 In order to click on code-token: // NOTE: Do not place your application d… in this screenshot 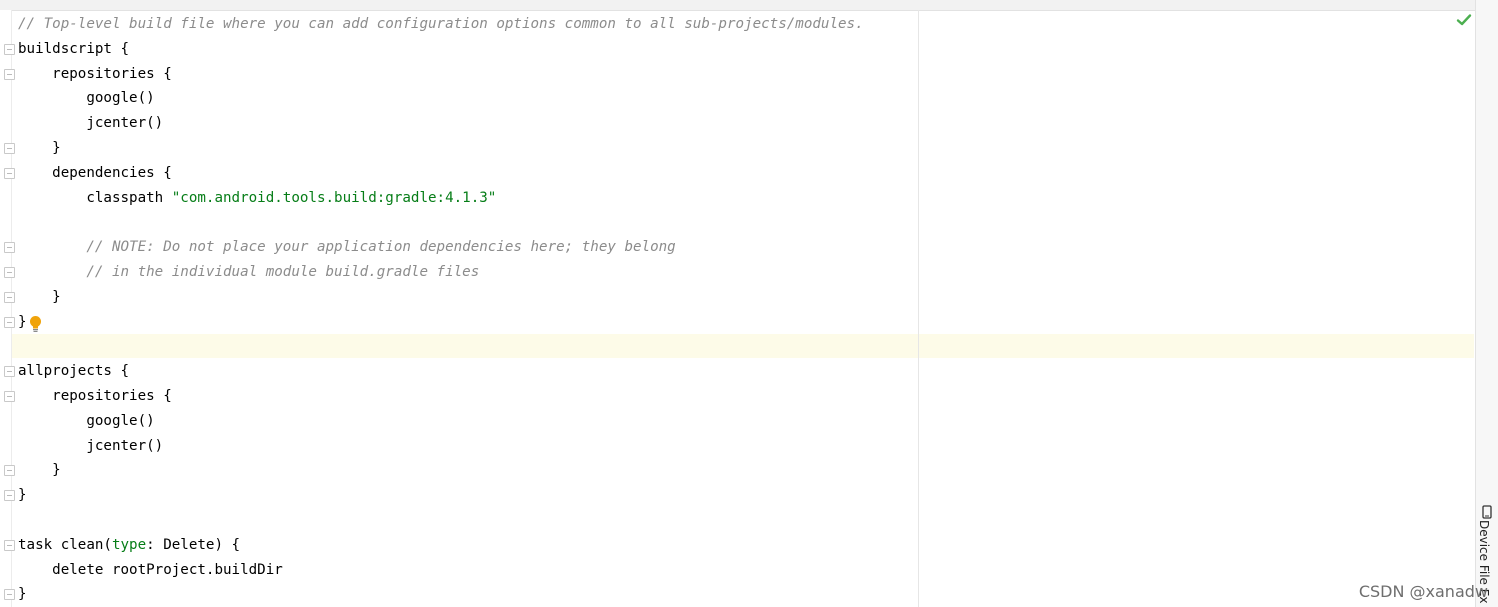, I will do `click(347, 247)`.